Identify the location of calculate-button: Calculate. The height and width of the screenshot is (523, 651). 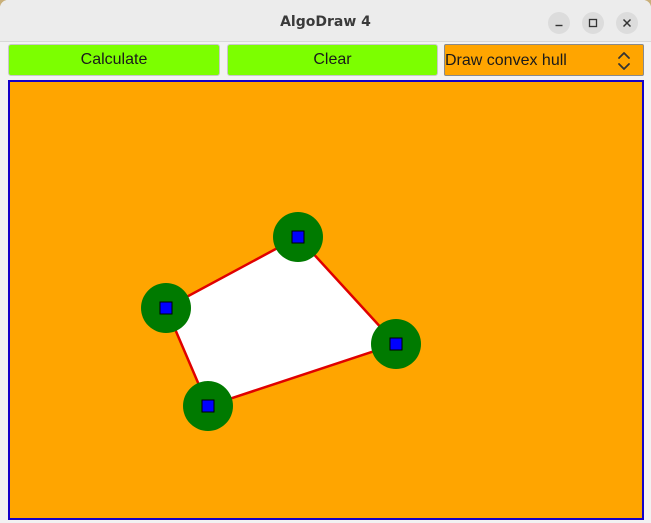
(114, 60).